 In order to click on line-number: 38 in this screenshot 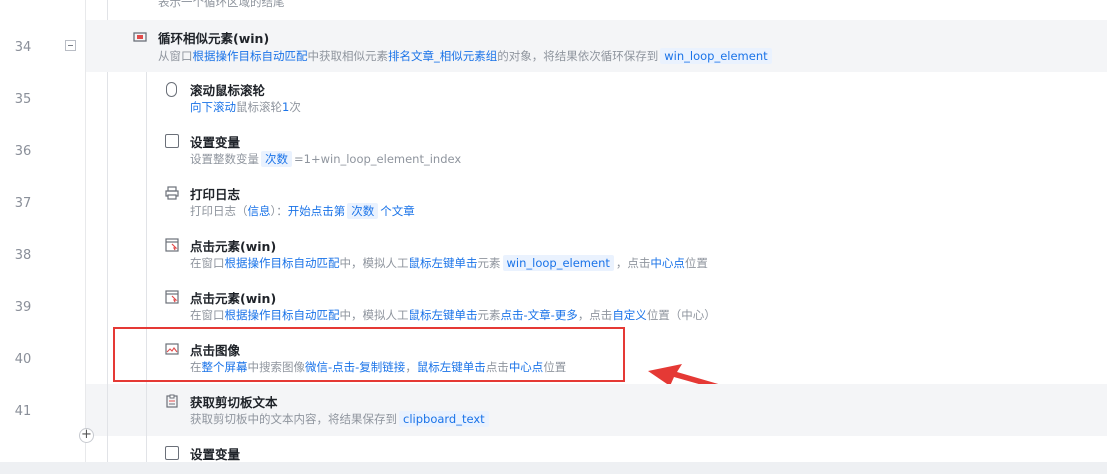, I will do `click(23, 255)`.